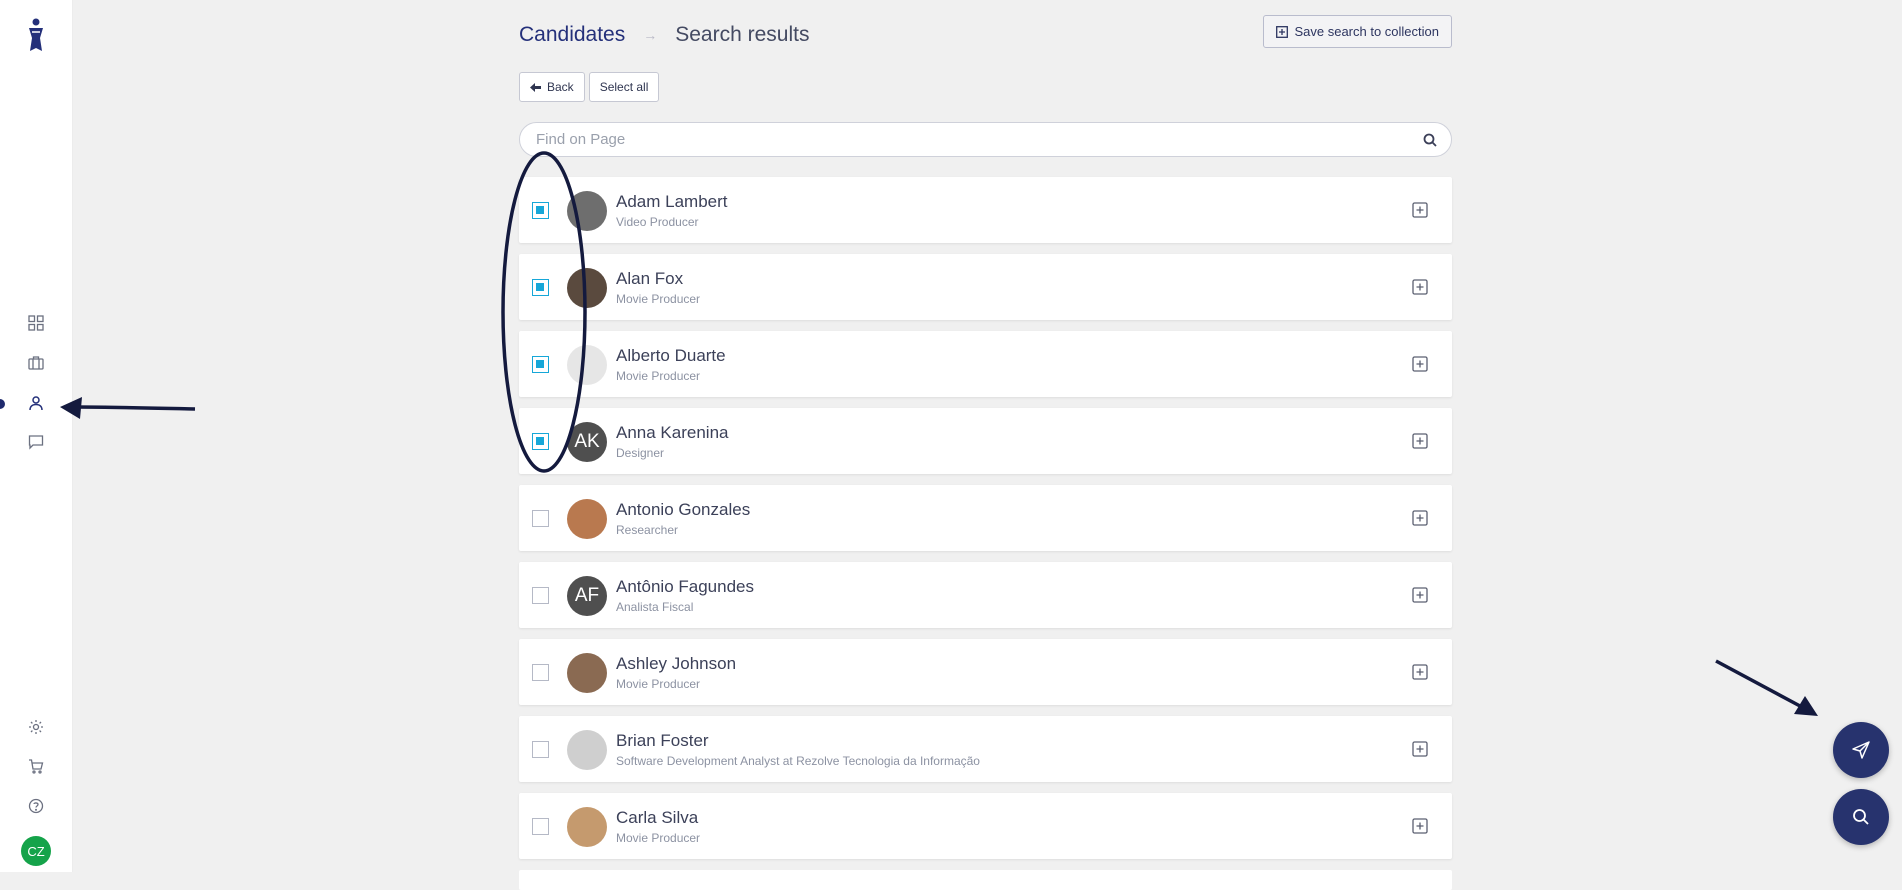 The width and height of the screenshot is (1902, 890). Describe the element at coordinates (649, 279) in the screenshot. I see `candidate-name: Alan Fox` at that location.